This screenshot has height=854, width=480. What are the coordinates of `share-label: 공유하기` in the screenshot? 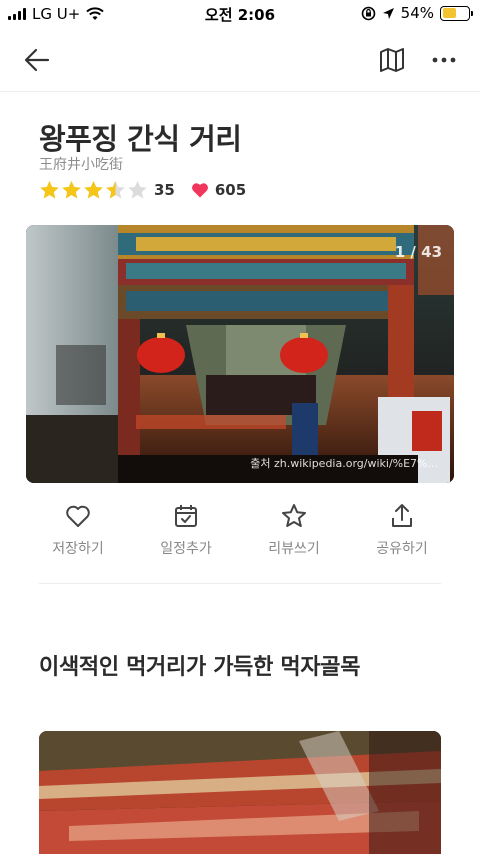 It's located at (402, 549).